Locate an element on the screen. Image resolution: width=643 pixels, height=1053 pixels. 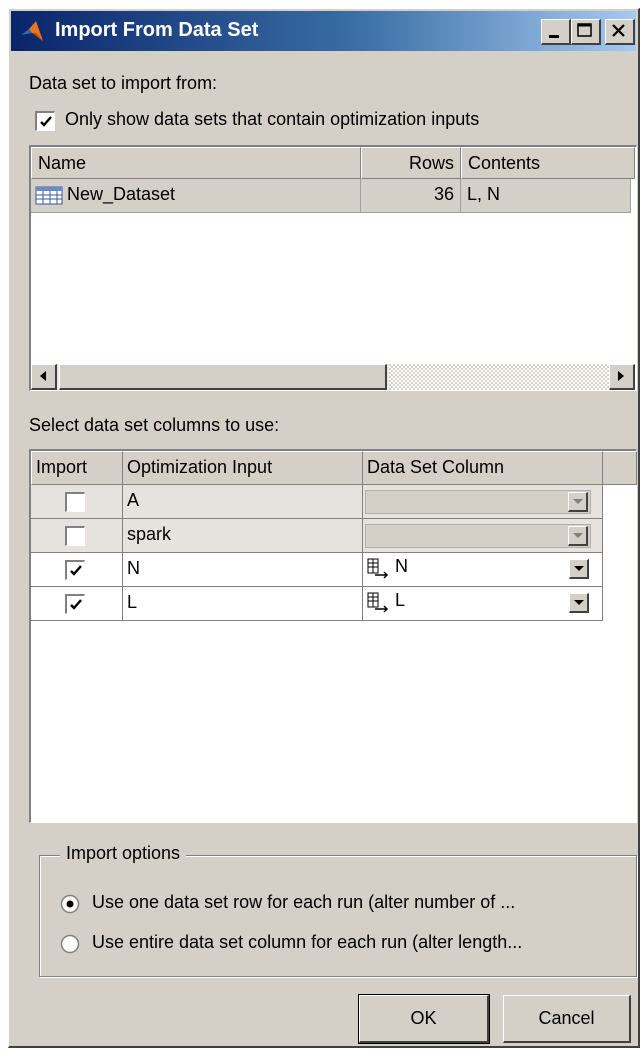
title-bar: Import From Data Set is located at coordinates (323, 31).